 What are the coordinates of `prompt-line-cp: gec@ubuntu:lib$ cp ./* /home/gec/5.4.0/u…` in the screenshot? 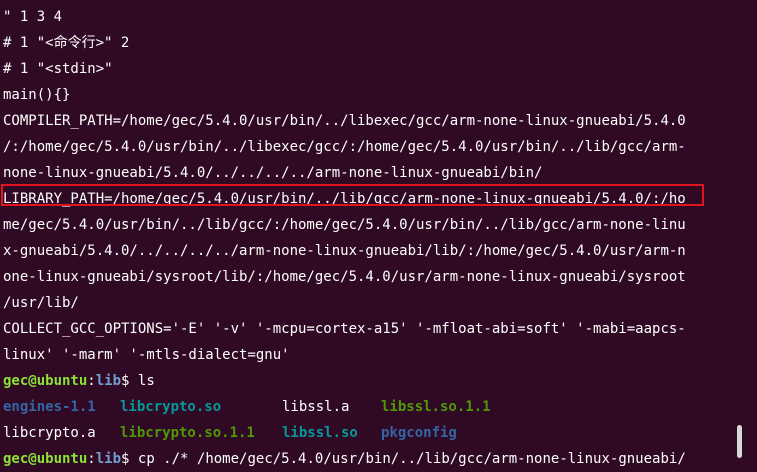 It's located at (368, 459).